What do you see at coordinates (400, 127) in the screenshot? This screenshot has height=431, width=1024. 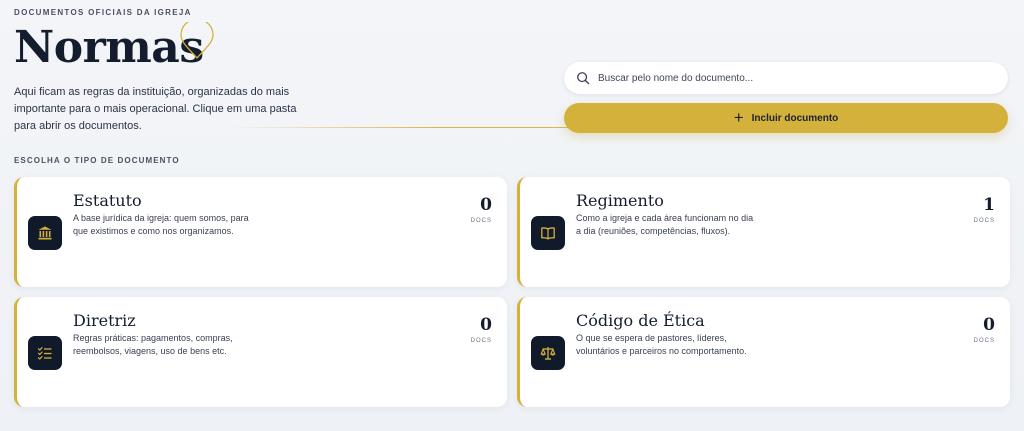 I see `decorative-divider` at bounding box center [400, 127].